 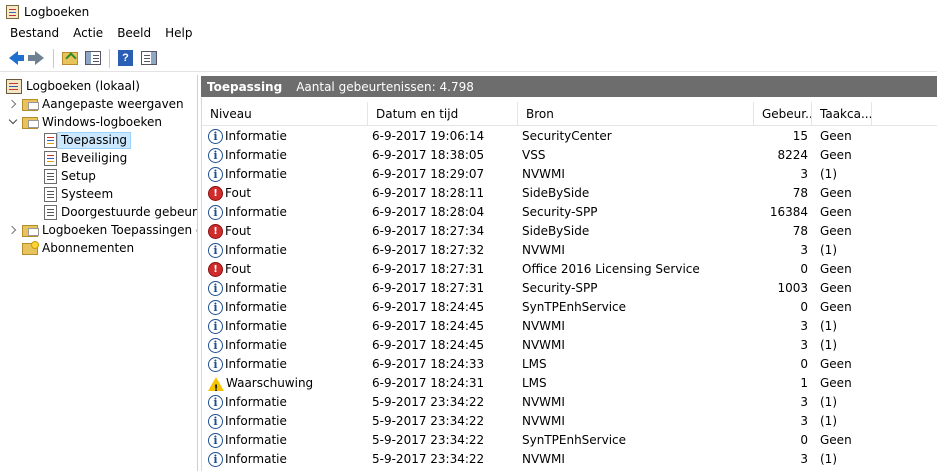 What do you see at coordinates (569, 250) in the screenshot?
I see `table-row: i Informatie 6-9-2017 18:27:32 NVWMI 3 (1)` at bounding box center [569, 250].